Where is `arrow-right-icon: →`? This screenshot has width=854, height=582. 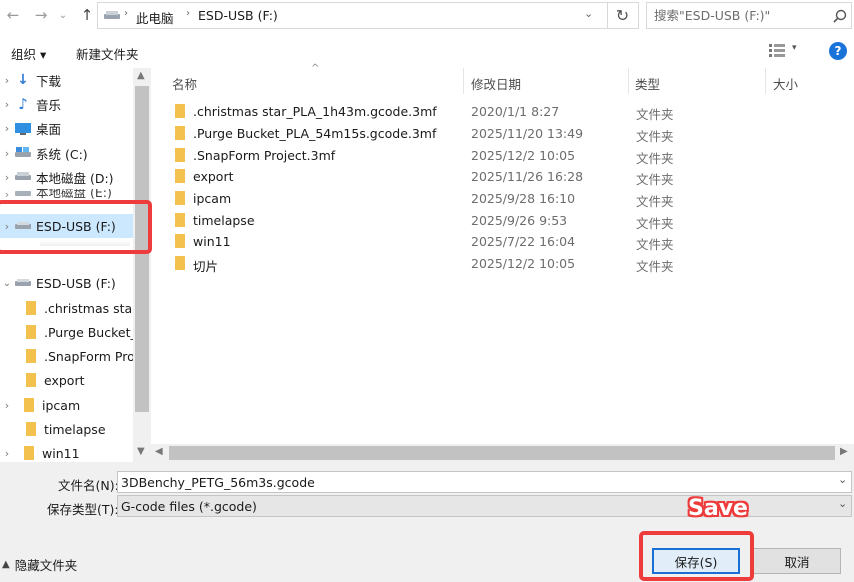 arrow-right-icon: → is located at coordinates (41, 15).